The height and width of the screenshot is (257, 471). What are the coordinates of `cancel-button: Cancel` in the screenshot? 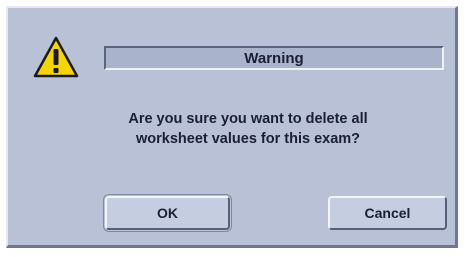 It's located at (387, 213).